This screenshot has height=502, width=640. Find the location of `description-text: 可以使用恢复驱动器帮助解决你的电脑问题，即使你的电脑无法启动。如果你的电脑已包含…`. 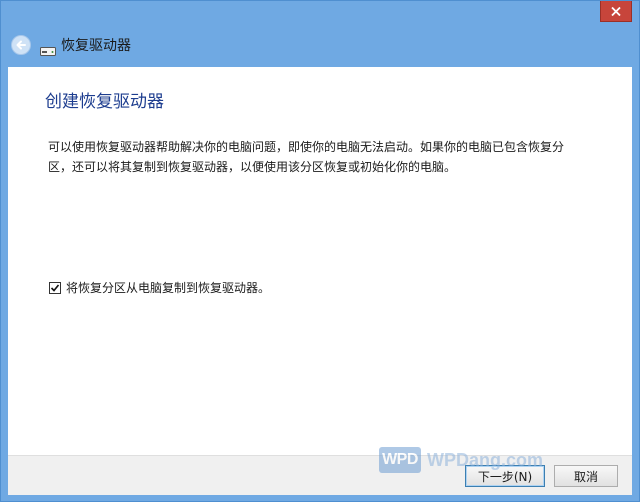

description-text: 可以使用恢复驱动器帮助解决你的电脑问题，即使你的电脑无法启动。如果你的电脑已包含… is located at coordinates (306, 157).